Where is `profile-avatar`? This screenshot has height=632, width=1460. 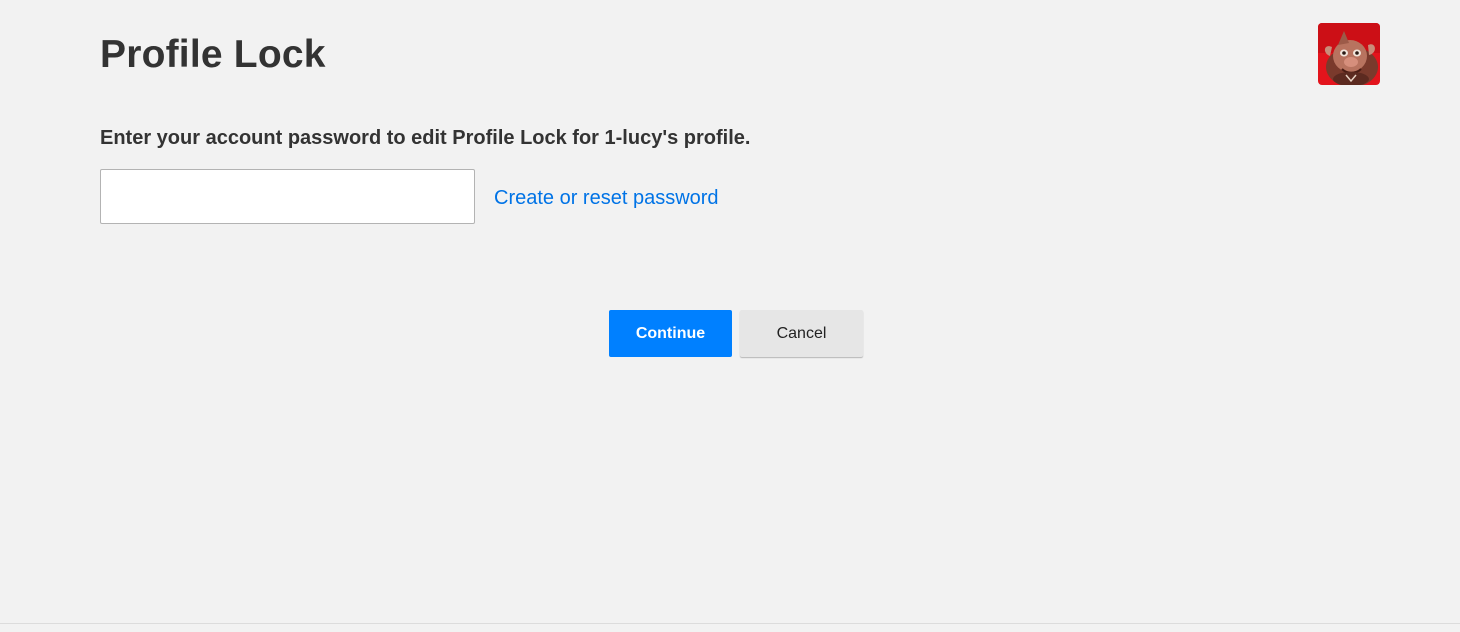 profile-avatar is located at coordinates (1349, 54).